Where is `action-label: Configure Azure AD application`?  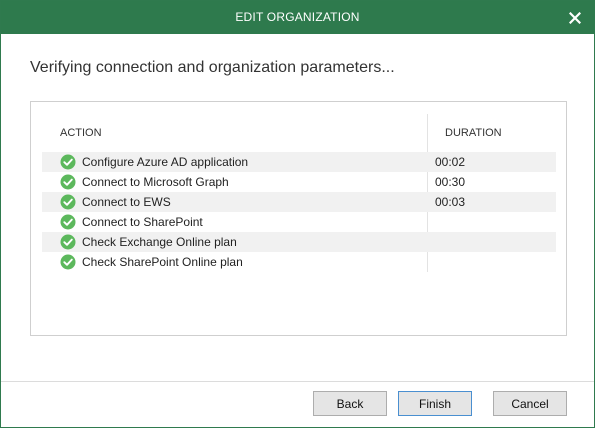 action-label: Configure Azure AD application is located at coordinates (165, 162).